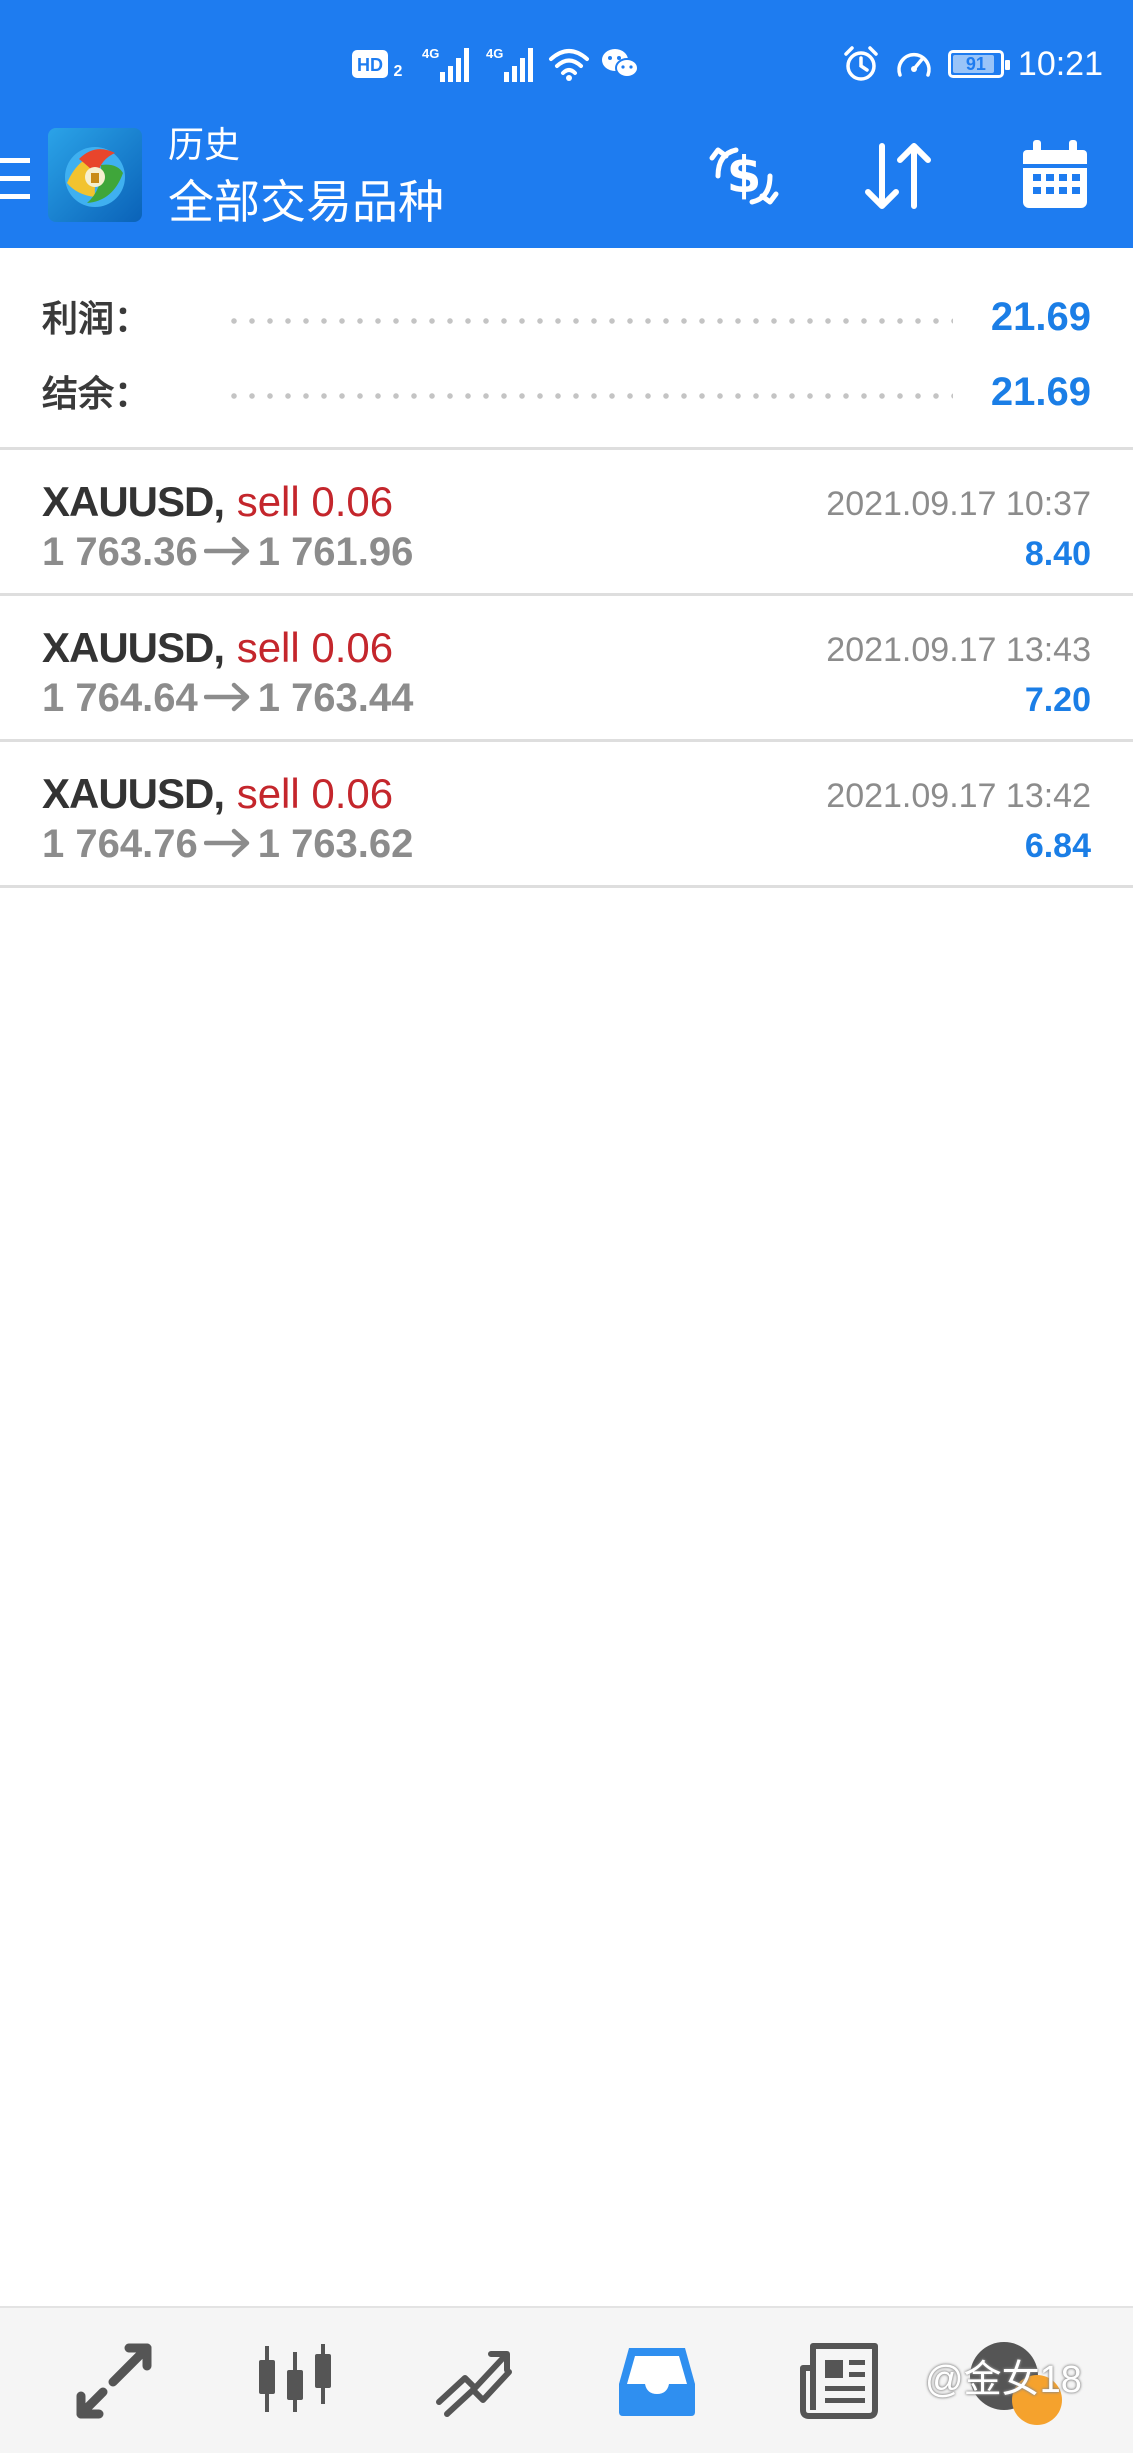 The width and height of the screenshot is (1133, 2453). I want to click on sort-icon, so click(898, 176).